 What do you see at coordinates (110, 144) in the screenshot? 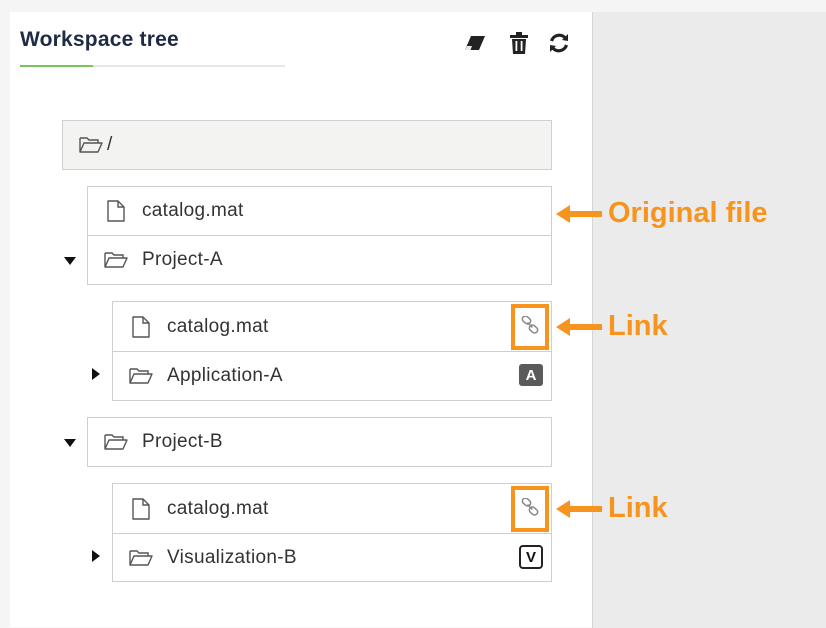
I see `tree-root-label: /` at bounding box center [110, 144].